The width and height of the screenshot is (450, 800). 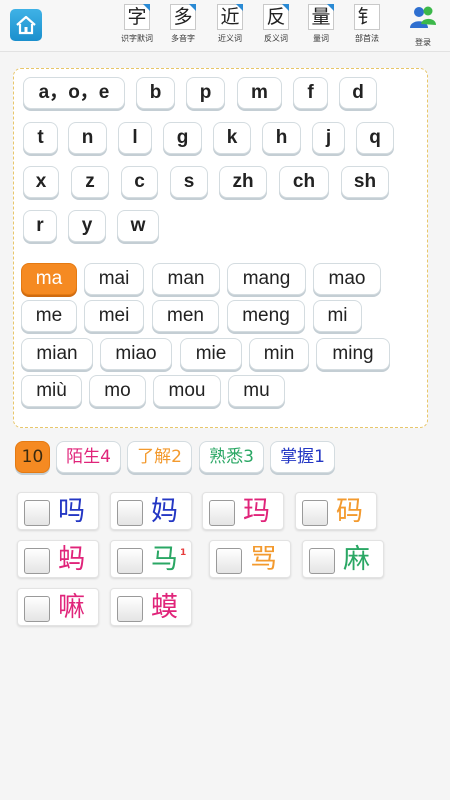 I want to click on char-card: 妈, so click(x=151, y=511).